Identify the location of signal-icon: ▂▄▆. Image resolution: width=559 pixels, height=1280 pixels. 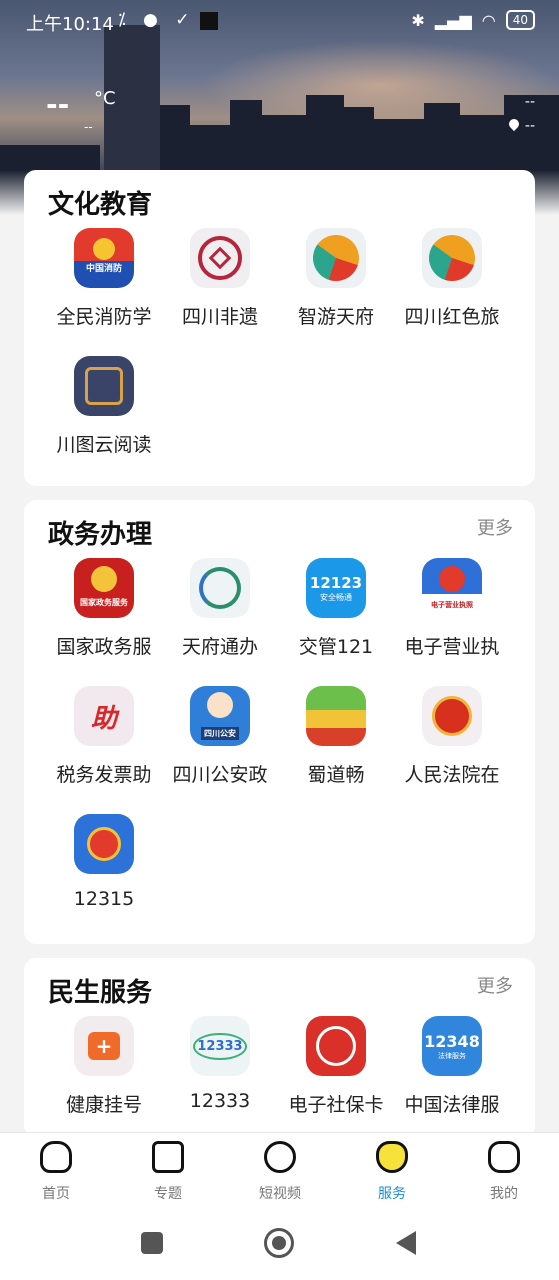
(453, 20).